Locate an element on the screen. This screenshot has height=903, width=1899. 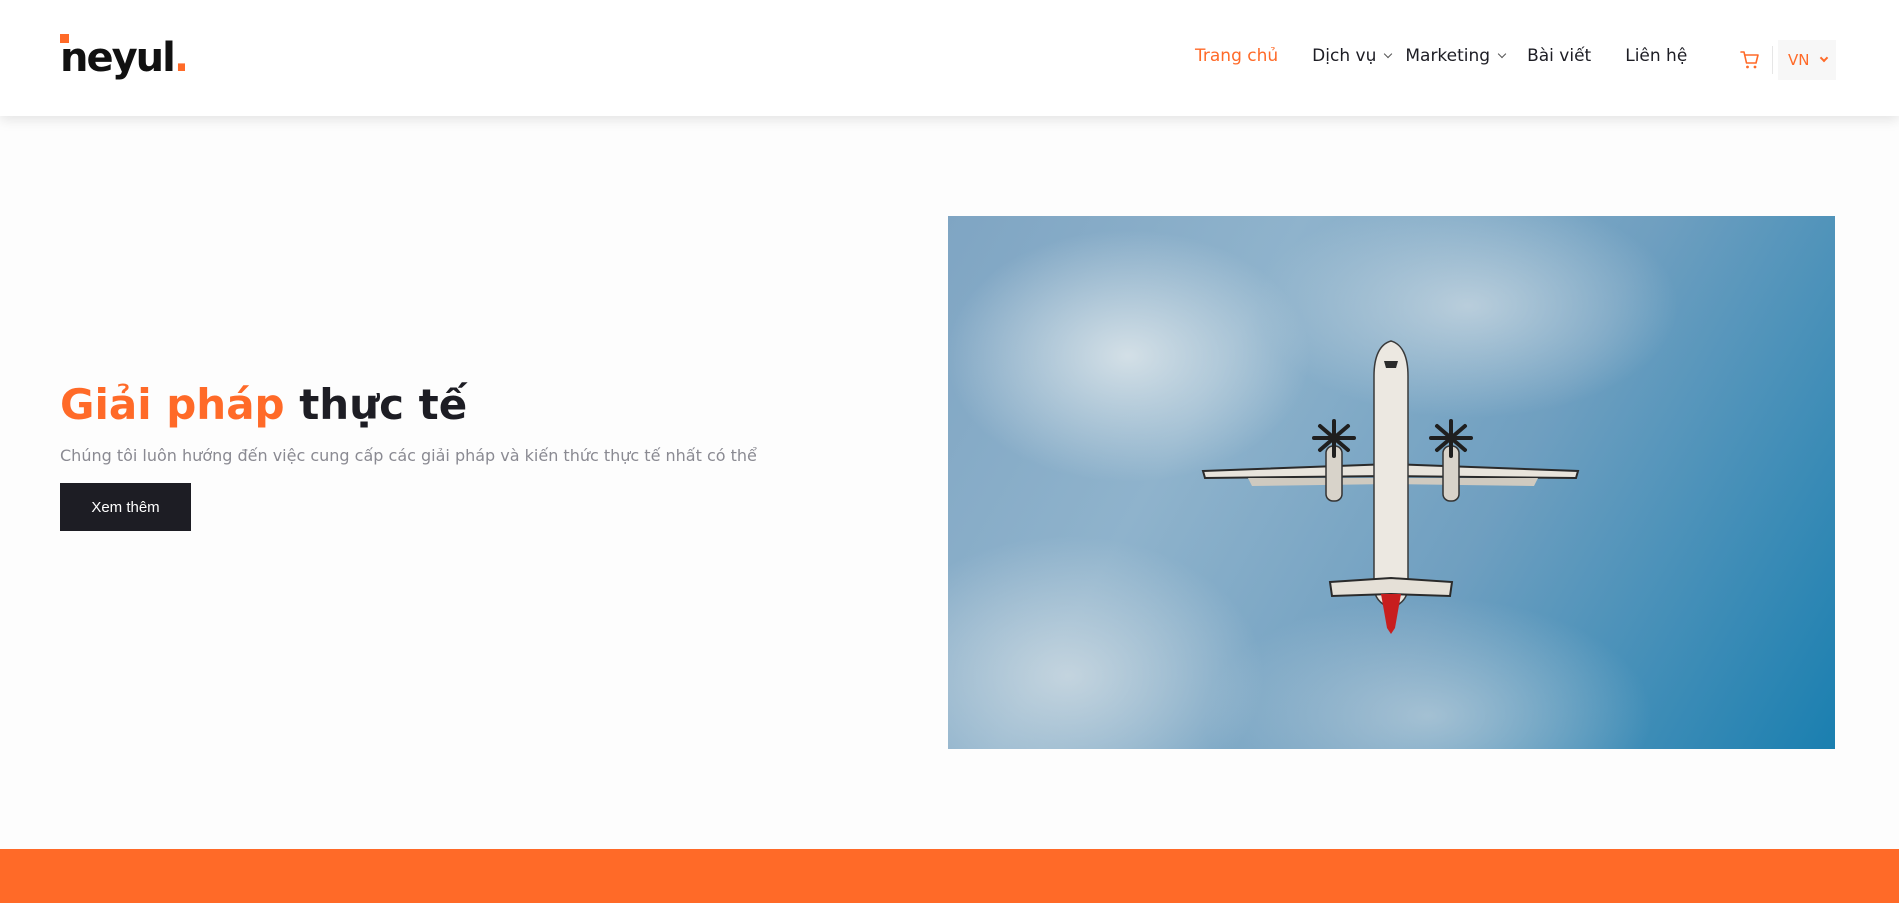
nav-item-label: Trang chủ is located at coordinates (1237, 56).